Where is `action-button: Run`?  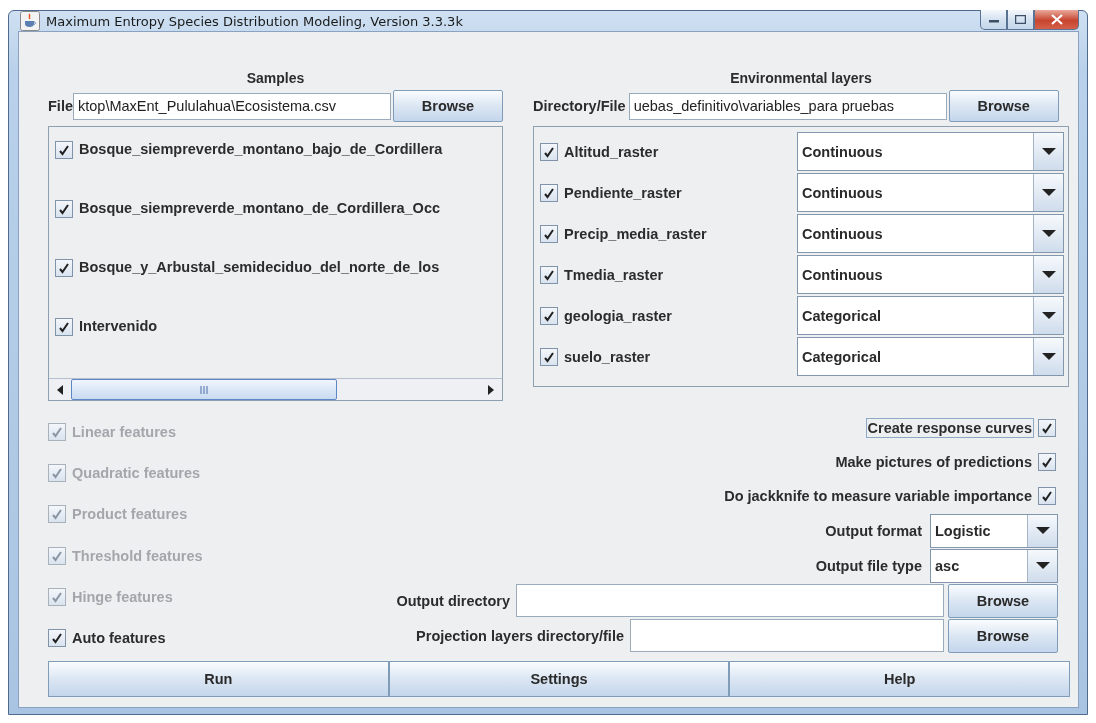 action-button: Run is located at coordinates (218, 678).